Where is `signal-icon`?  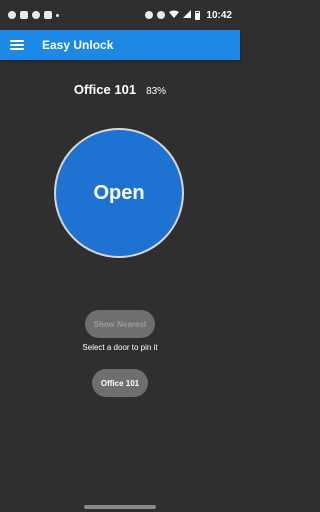 signal-icon is located at coordinates (187, 15).